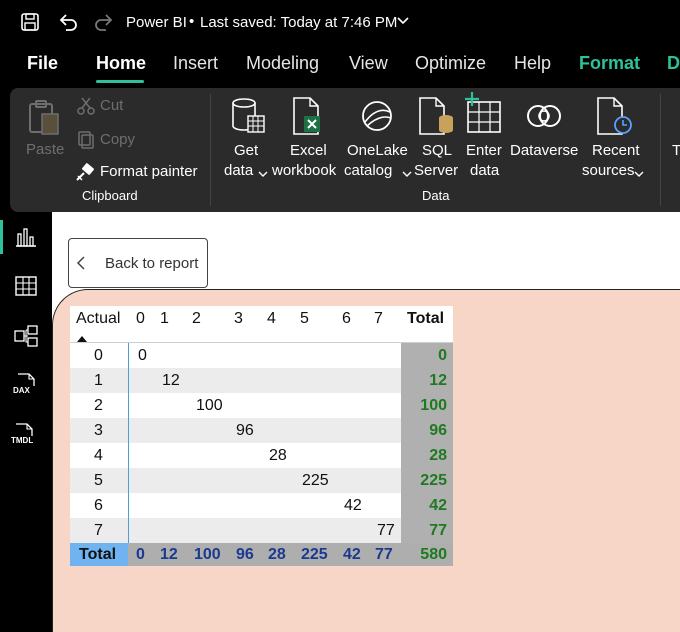 The height and width of the screenshot is (632, 680). I want to click on table-plus-icon, so click(483, 112).